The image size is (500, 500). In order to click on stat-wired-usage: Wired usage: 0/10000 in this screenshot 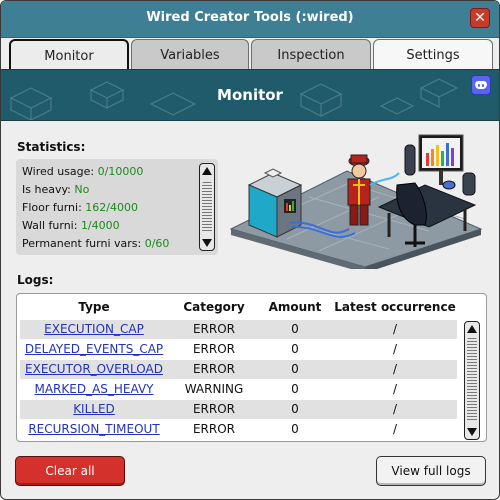, I will do `click(83, 171)`.